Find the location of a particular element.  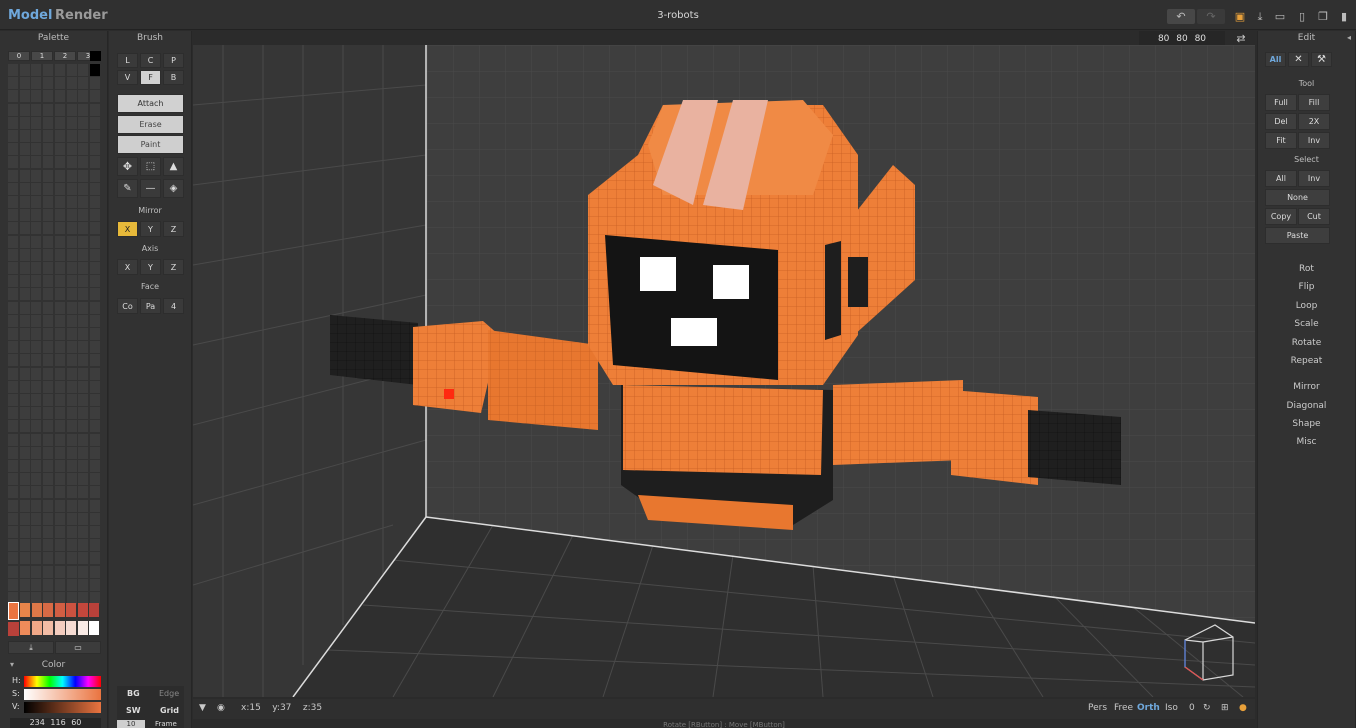

menu-rot: Rot is located at coordinates (1306, 269).